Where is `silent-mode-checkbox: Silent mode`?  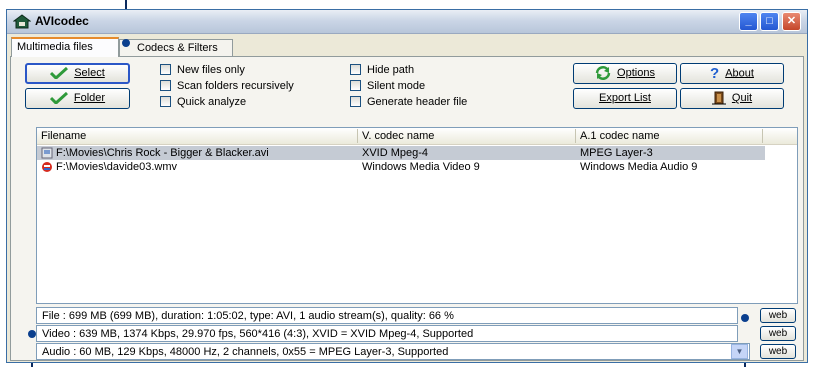 silent-mode-checkbox: Silent mode is located at coordinates (387, 86).